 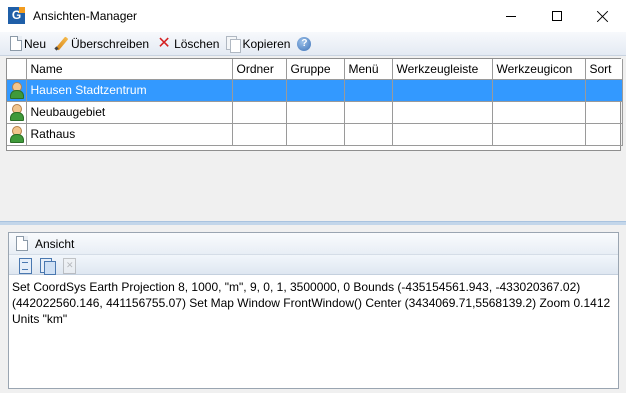 I want to click on new-button-label: Neu, so click(x=35, y=43).